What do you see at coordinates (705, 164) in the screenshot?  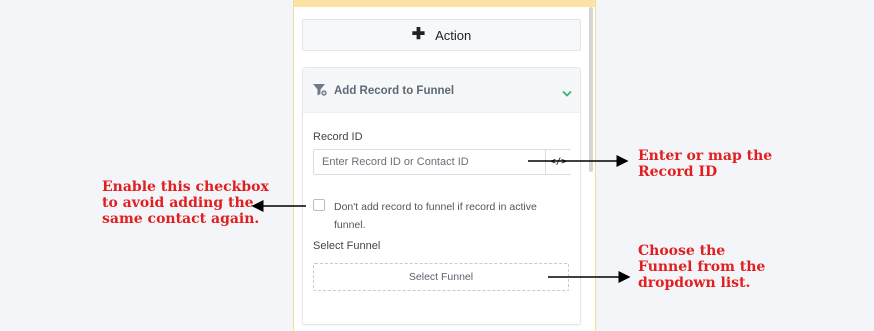 I see `record-id-annotation: Enter or map the Record ID` at bounding box center [705, 164].